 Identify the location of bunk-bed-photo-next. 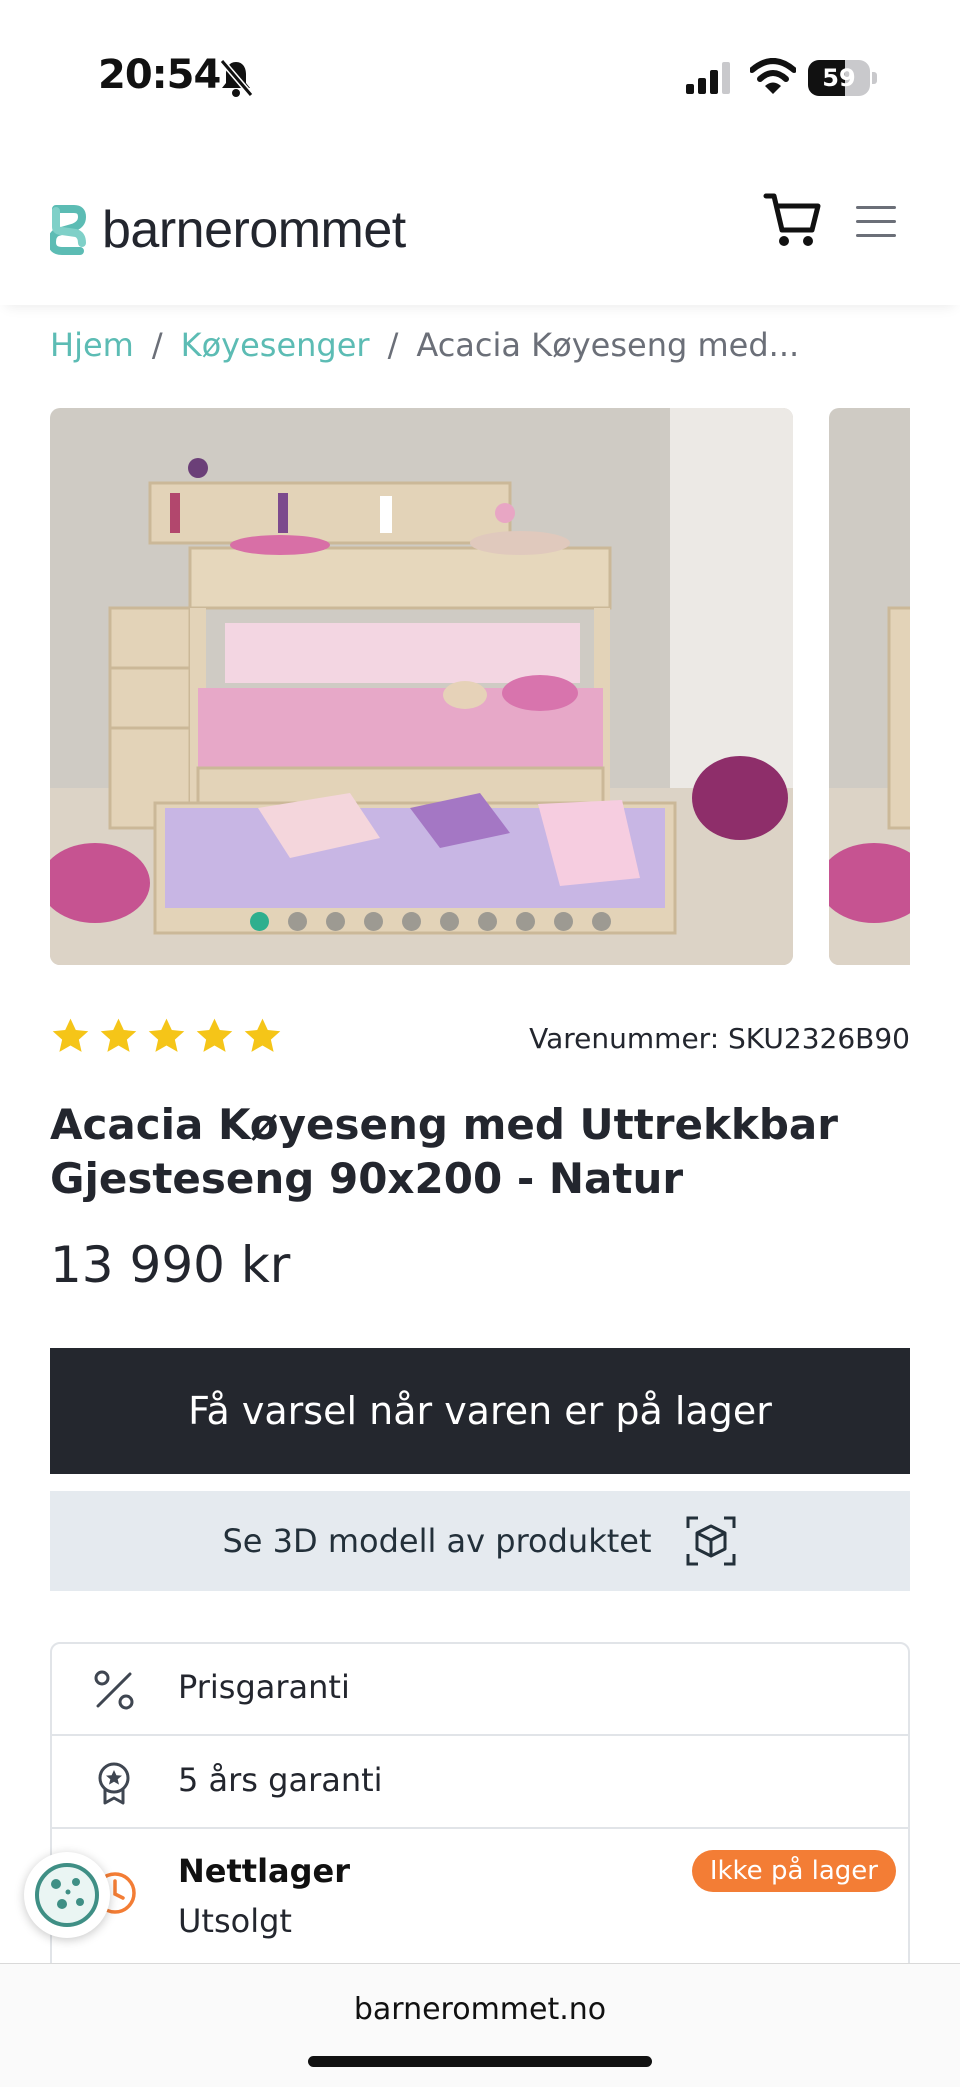
(869, 686).